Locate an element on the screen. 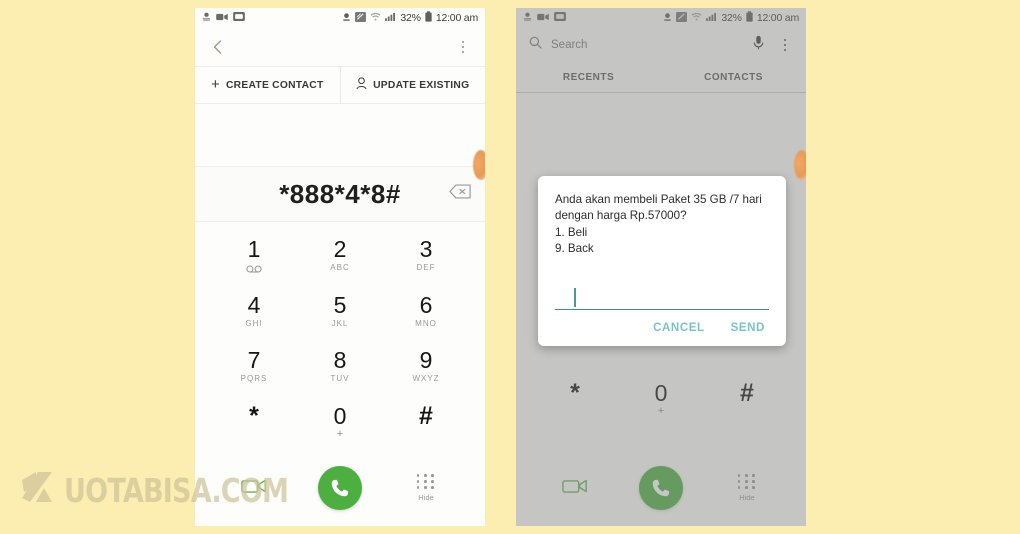 The width and height of the screenshot is (1020, 534). chevron-left-icon is located at coordinates (218, 47).